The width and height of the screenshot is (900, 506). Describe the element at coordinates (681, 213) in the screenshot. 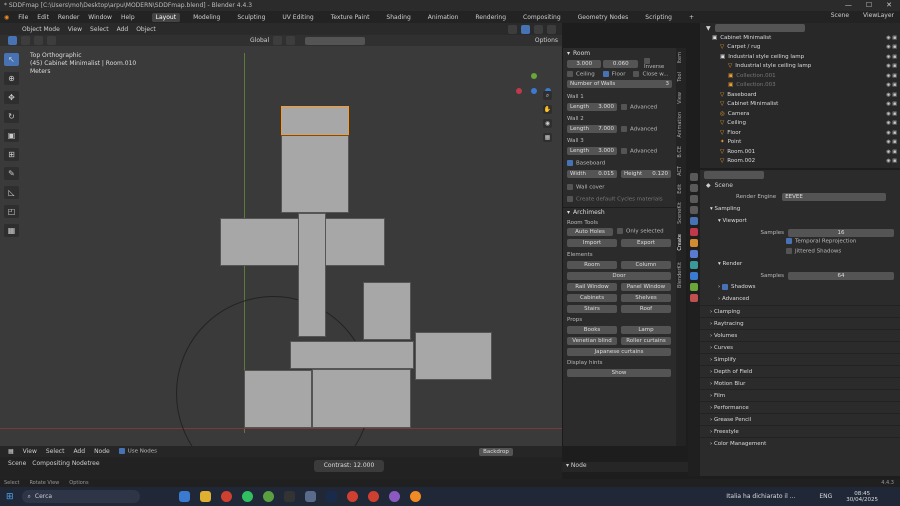

I see `tab-scenekit: SceneKit` at that location.